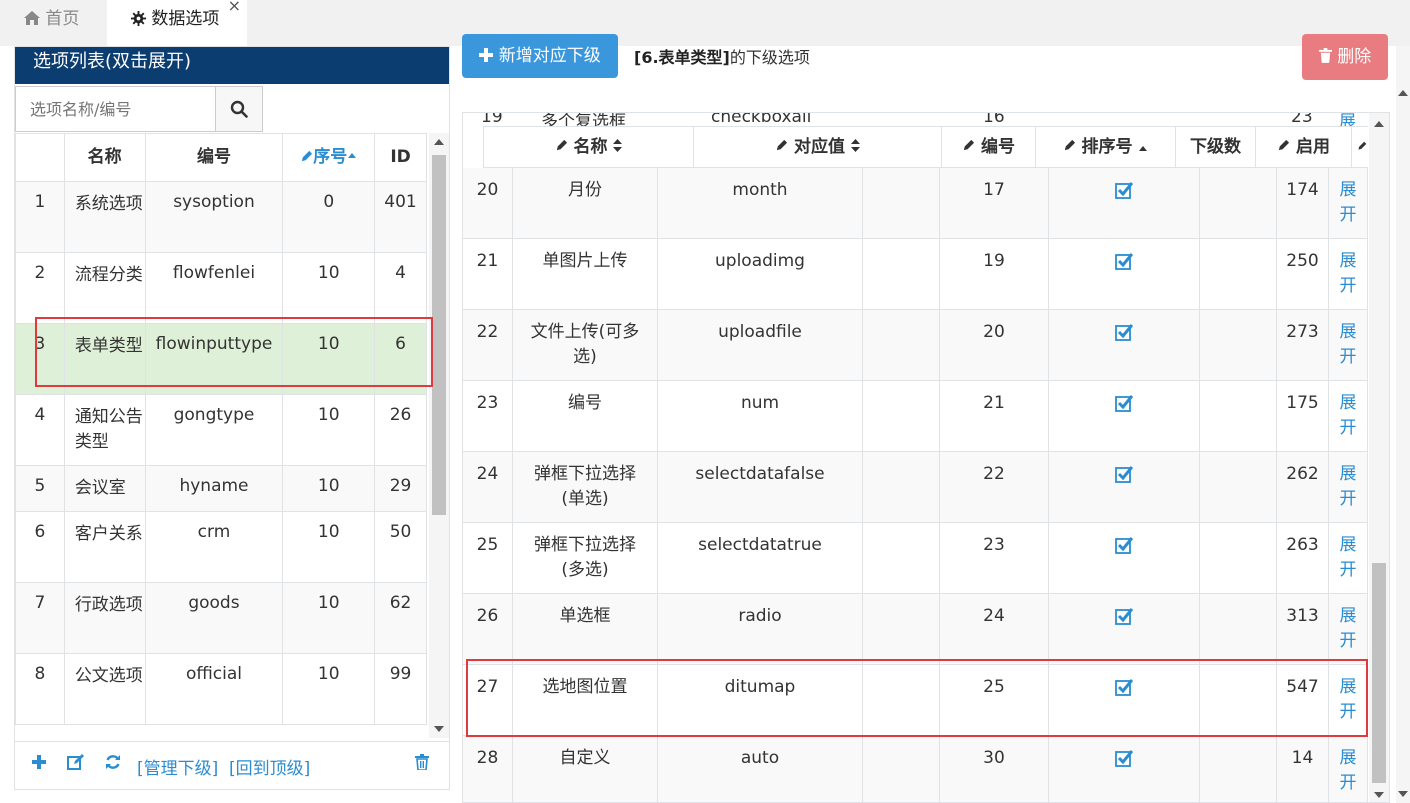  I want to click on table-row: 27 选地图位置 ditumap 25 547 展开, so click(915, 700).